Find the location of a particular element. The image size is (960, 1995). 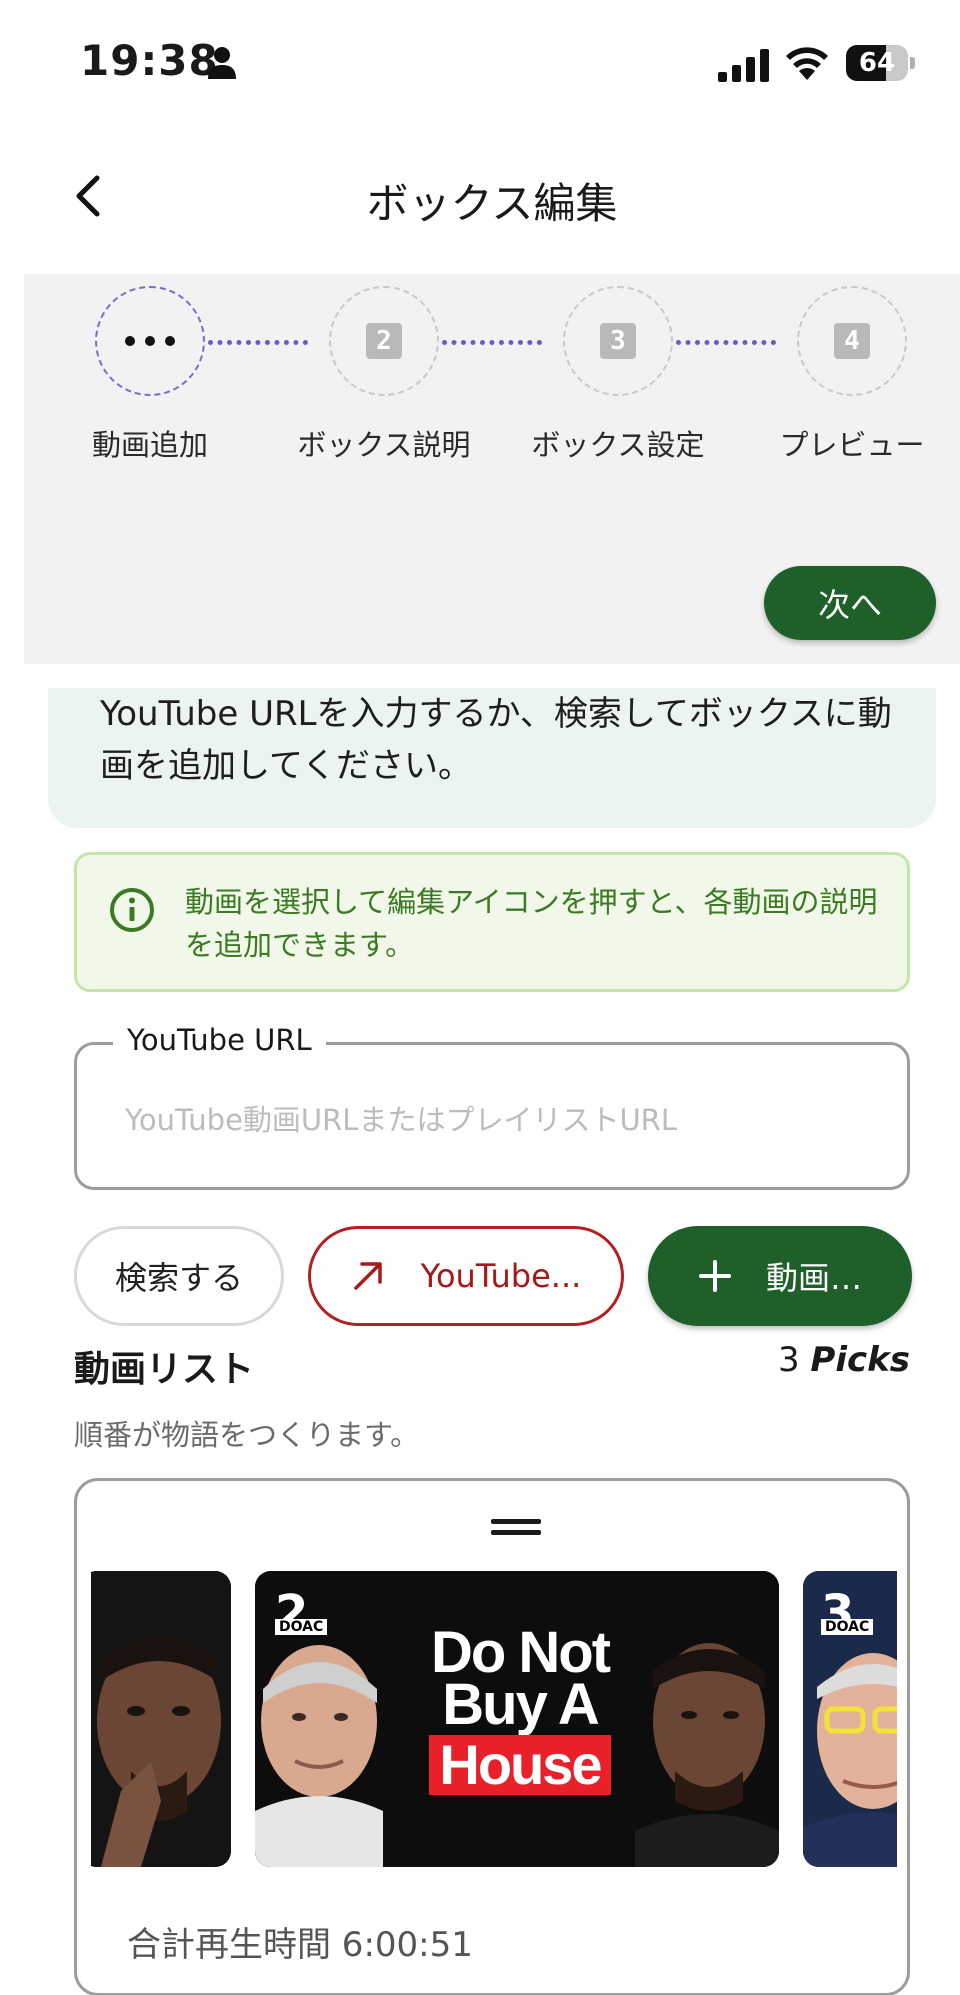

step-indicator: 3 is located at coordinates (618, 341).